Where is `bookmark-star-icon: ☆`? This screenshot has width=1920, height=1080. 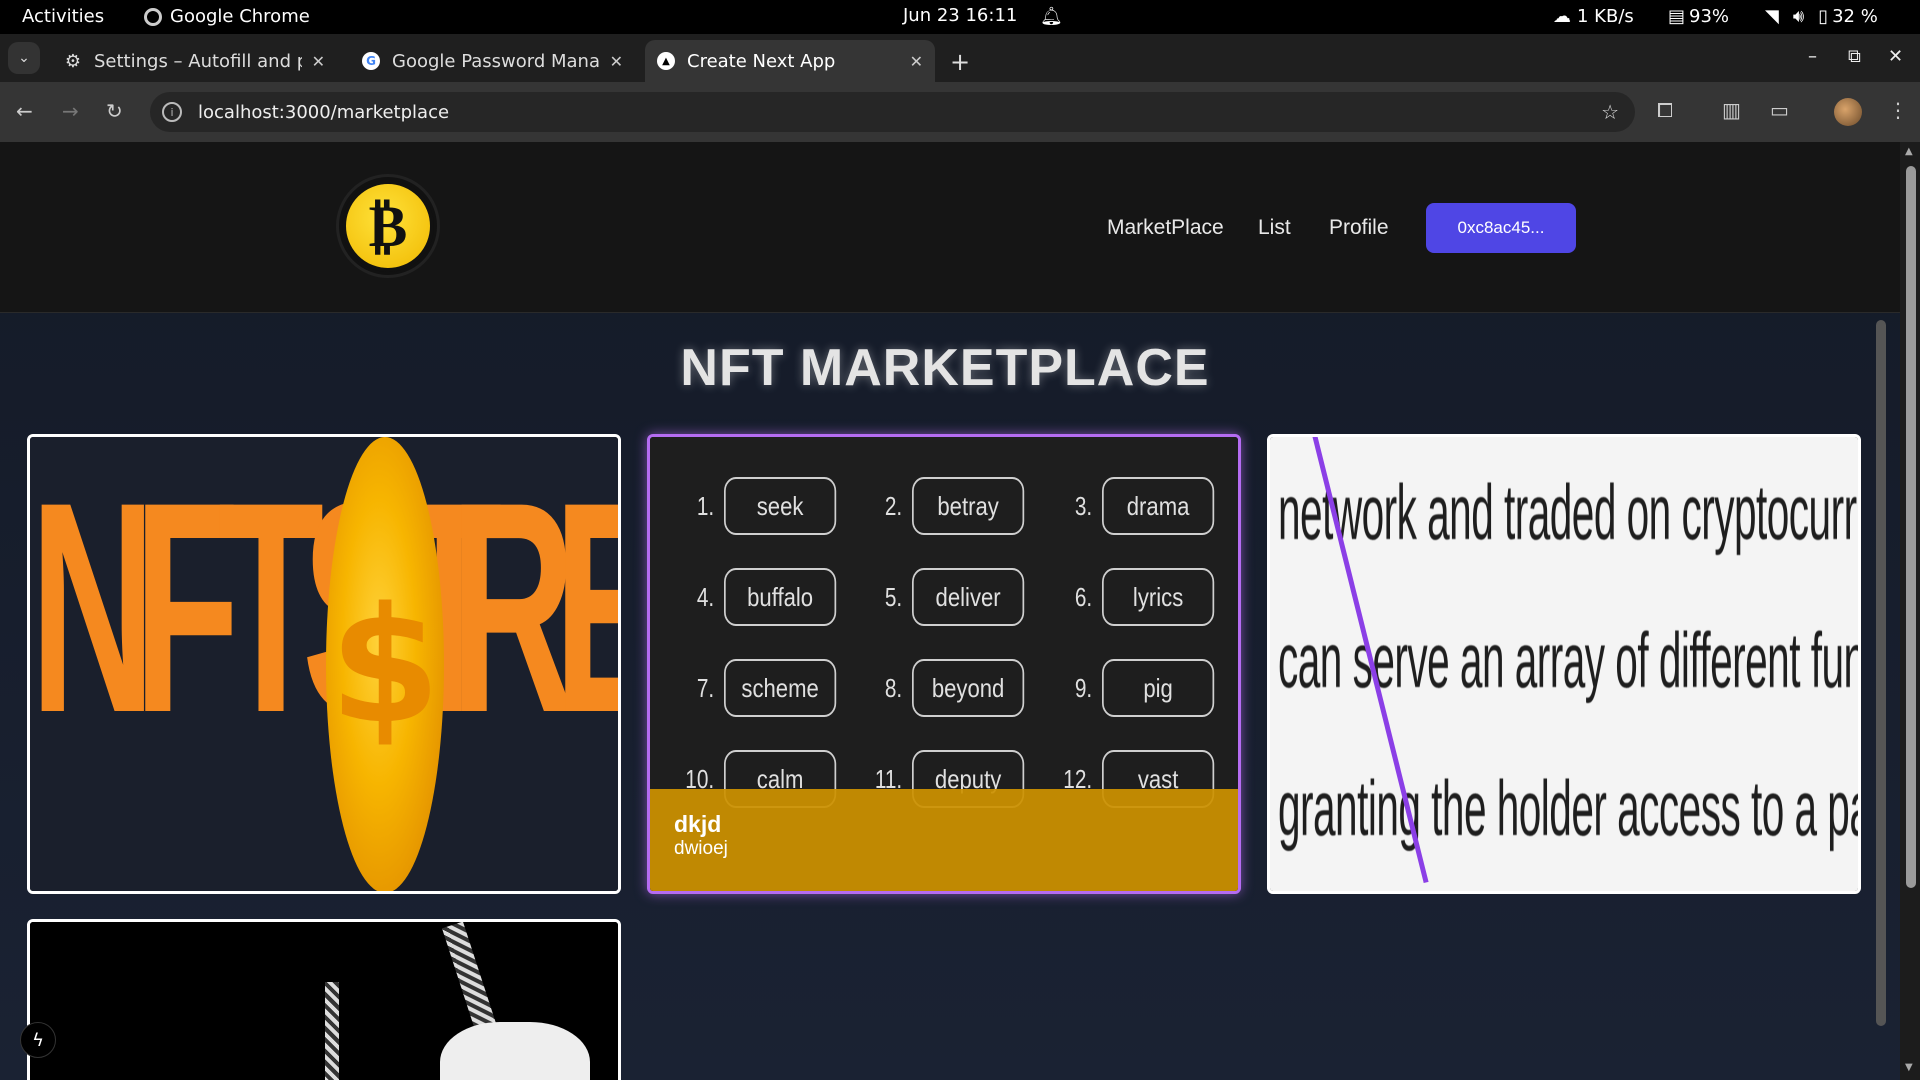
bookmark-star-icon: ☆ is located at coordinates (1610, 112).